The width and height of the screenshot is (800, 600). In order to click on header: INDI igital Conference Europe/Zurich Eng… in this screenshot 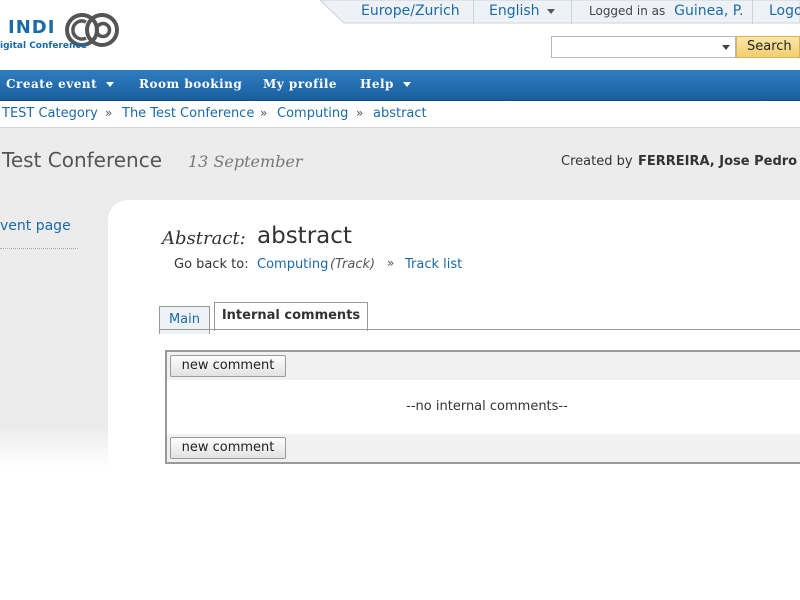, I will do `click(400, 35)`.